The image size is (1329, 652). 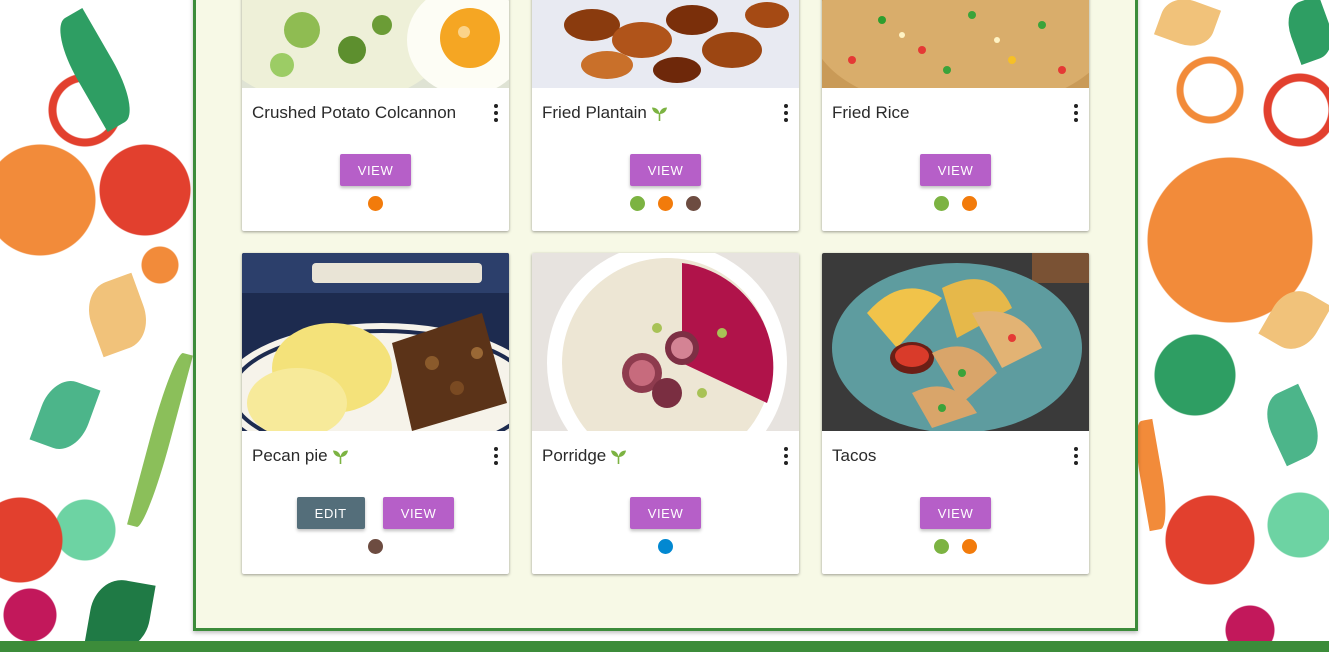 I want to click on card-title-row: Crushed Potato Colcannon, so click(x=375, y=113).